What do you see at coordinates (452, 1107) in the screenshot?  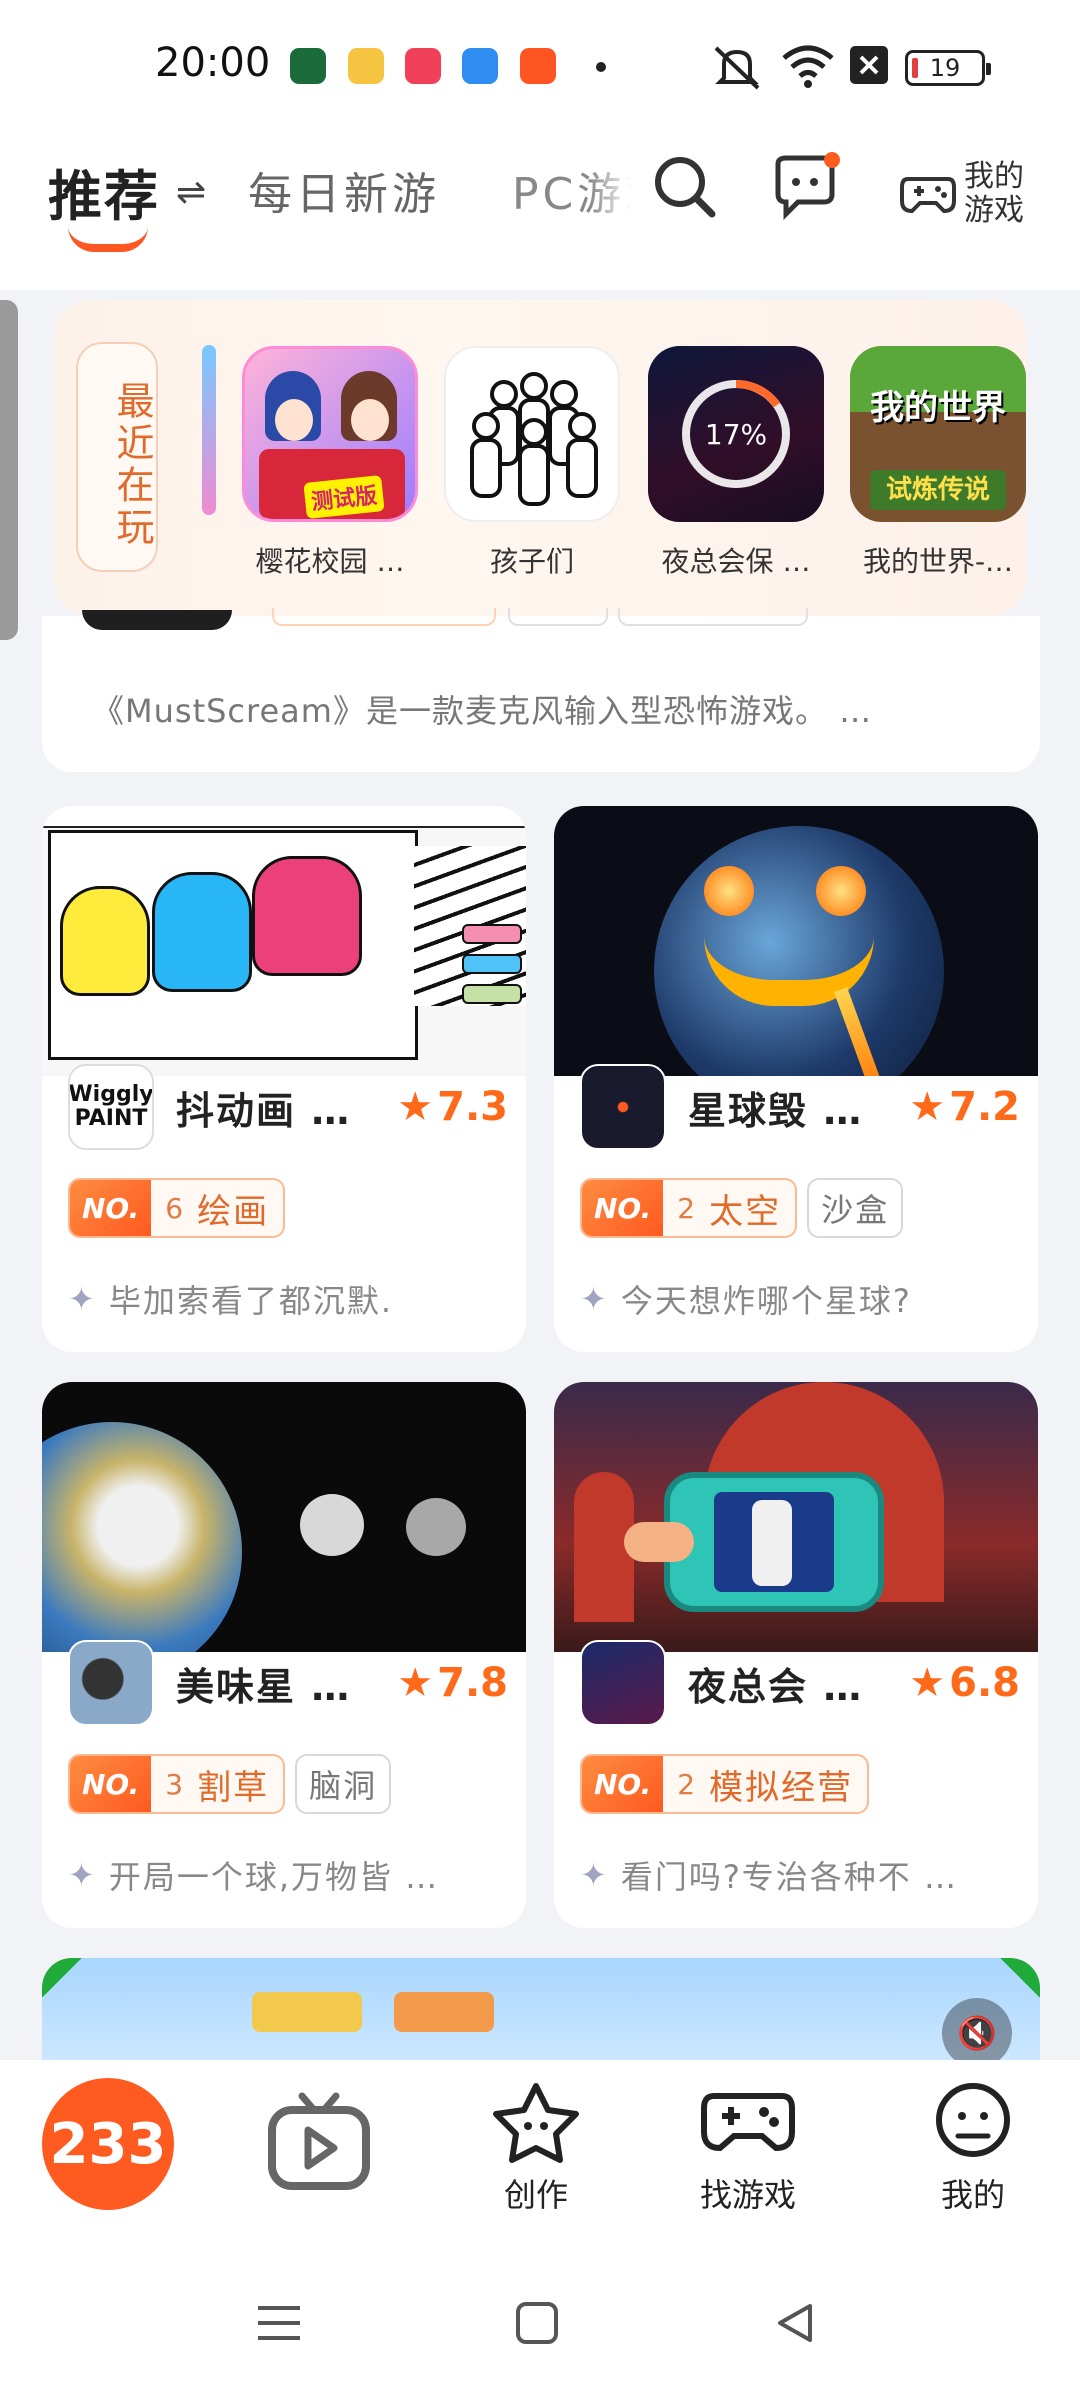 I see `game-rating: ★ 7.3` at bounding box center [452, 1107].